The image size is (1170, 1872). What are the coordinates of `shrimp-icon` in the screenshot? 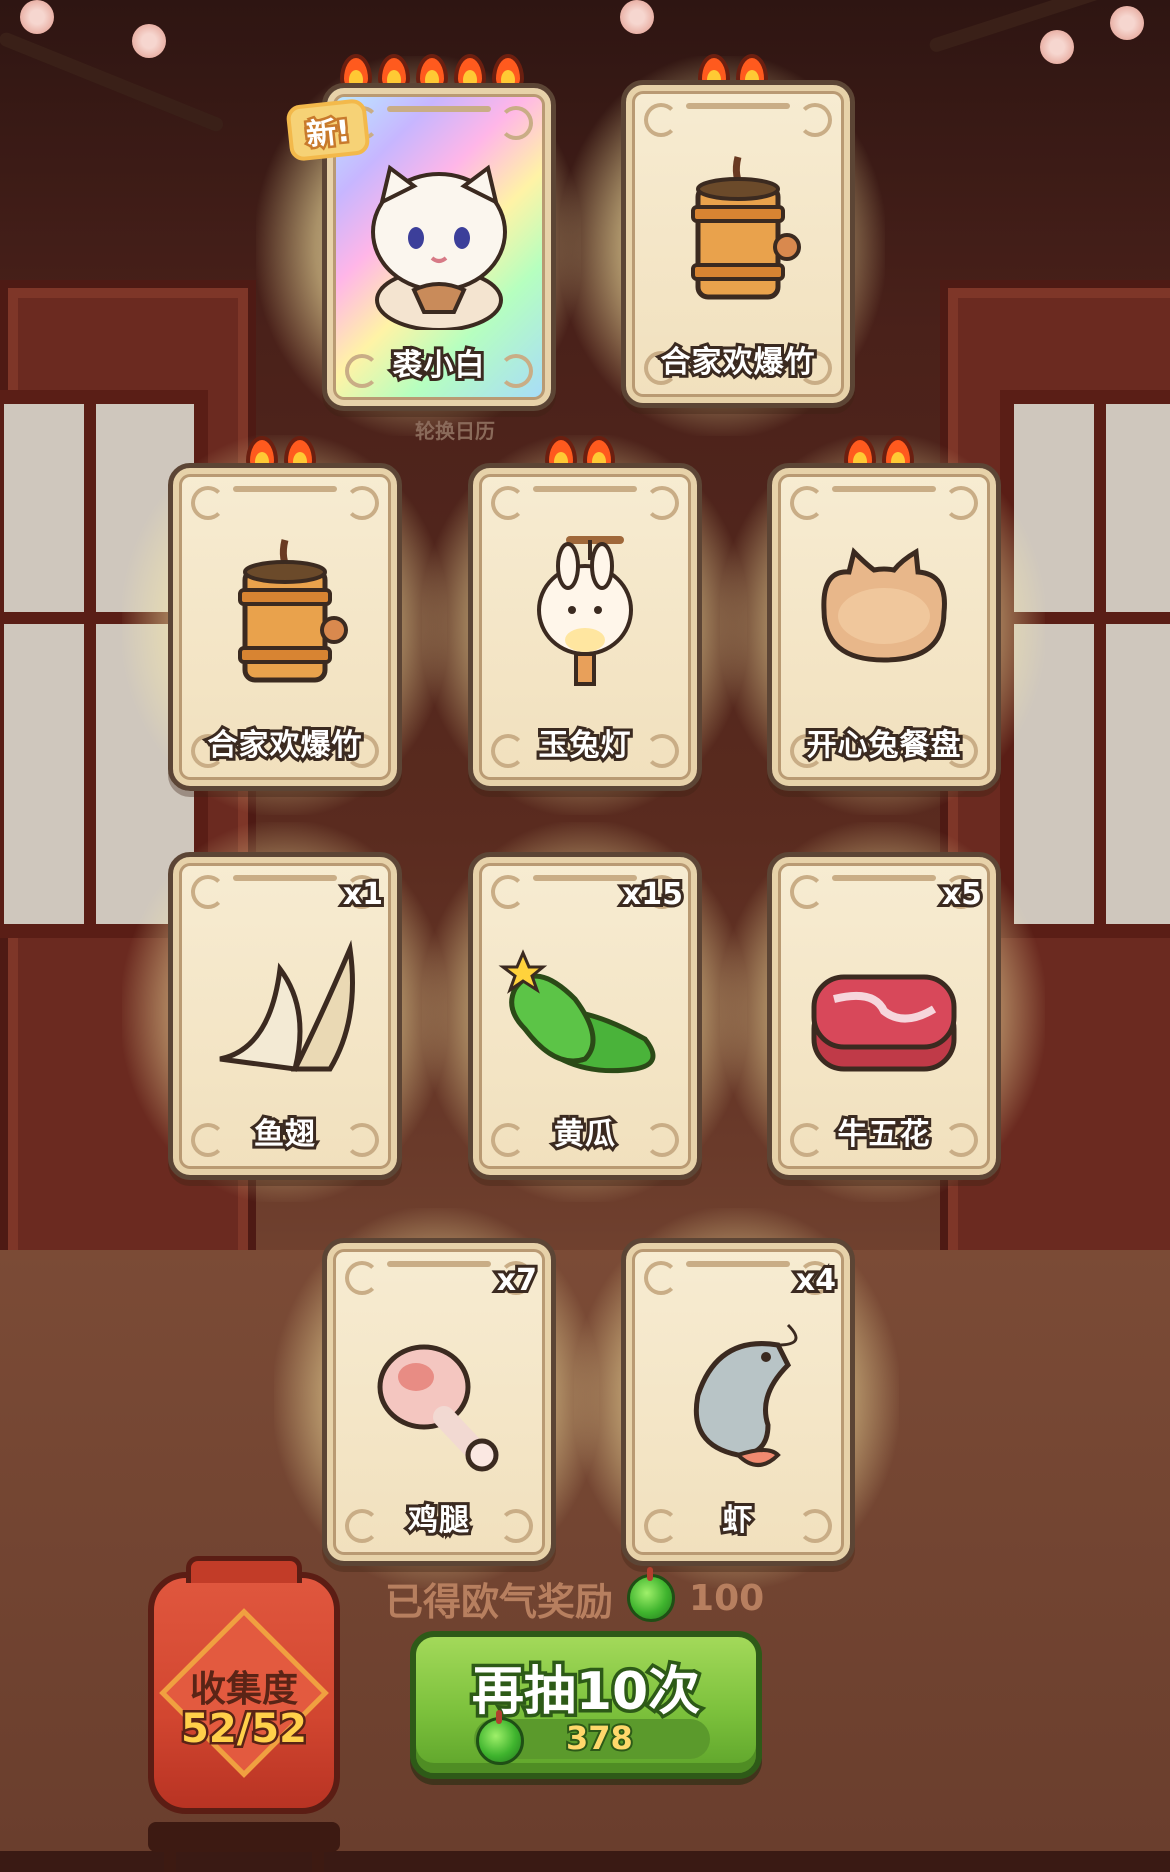 It's located at (745, 1395).